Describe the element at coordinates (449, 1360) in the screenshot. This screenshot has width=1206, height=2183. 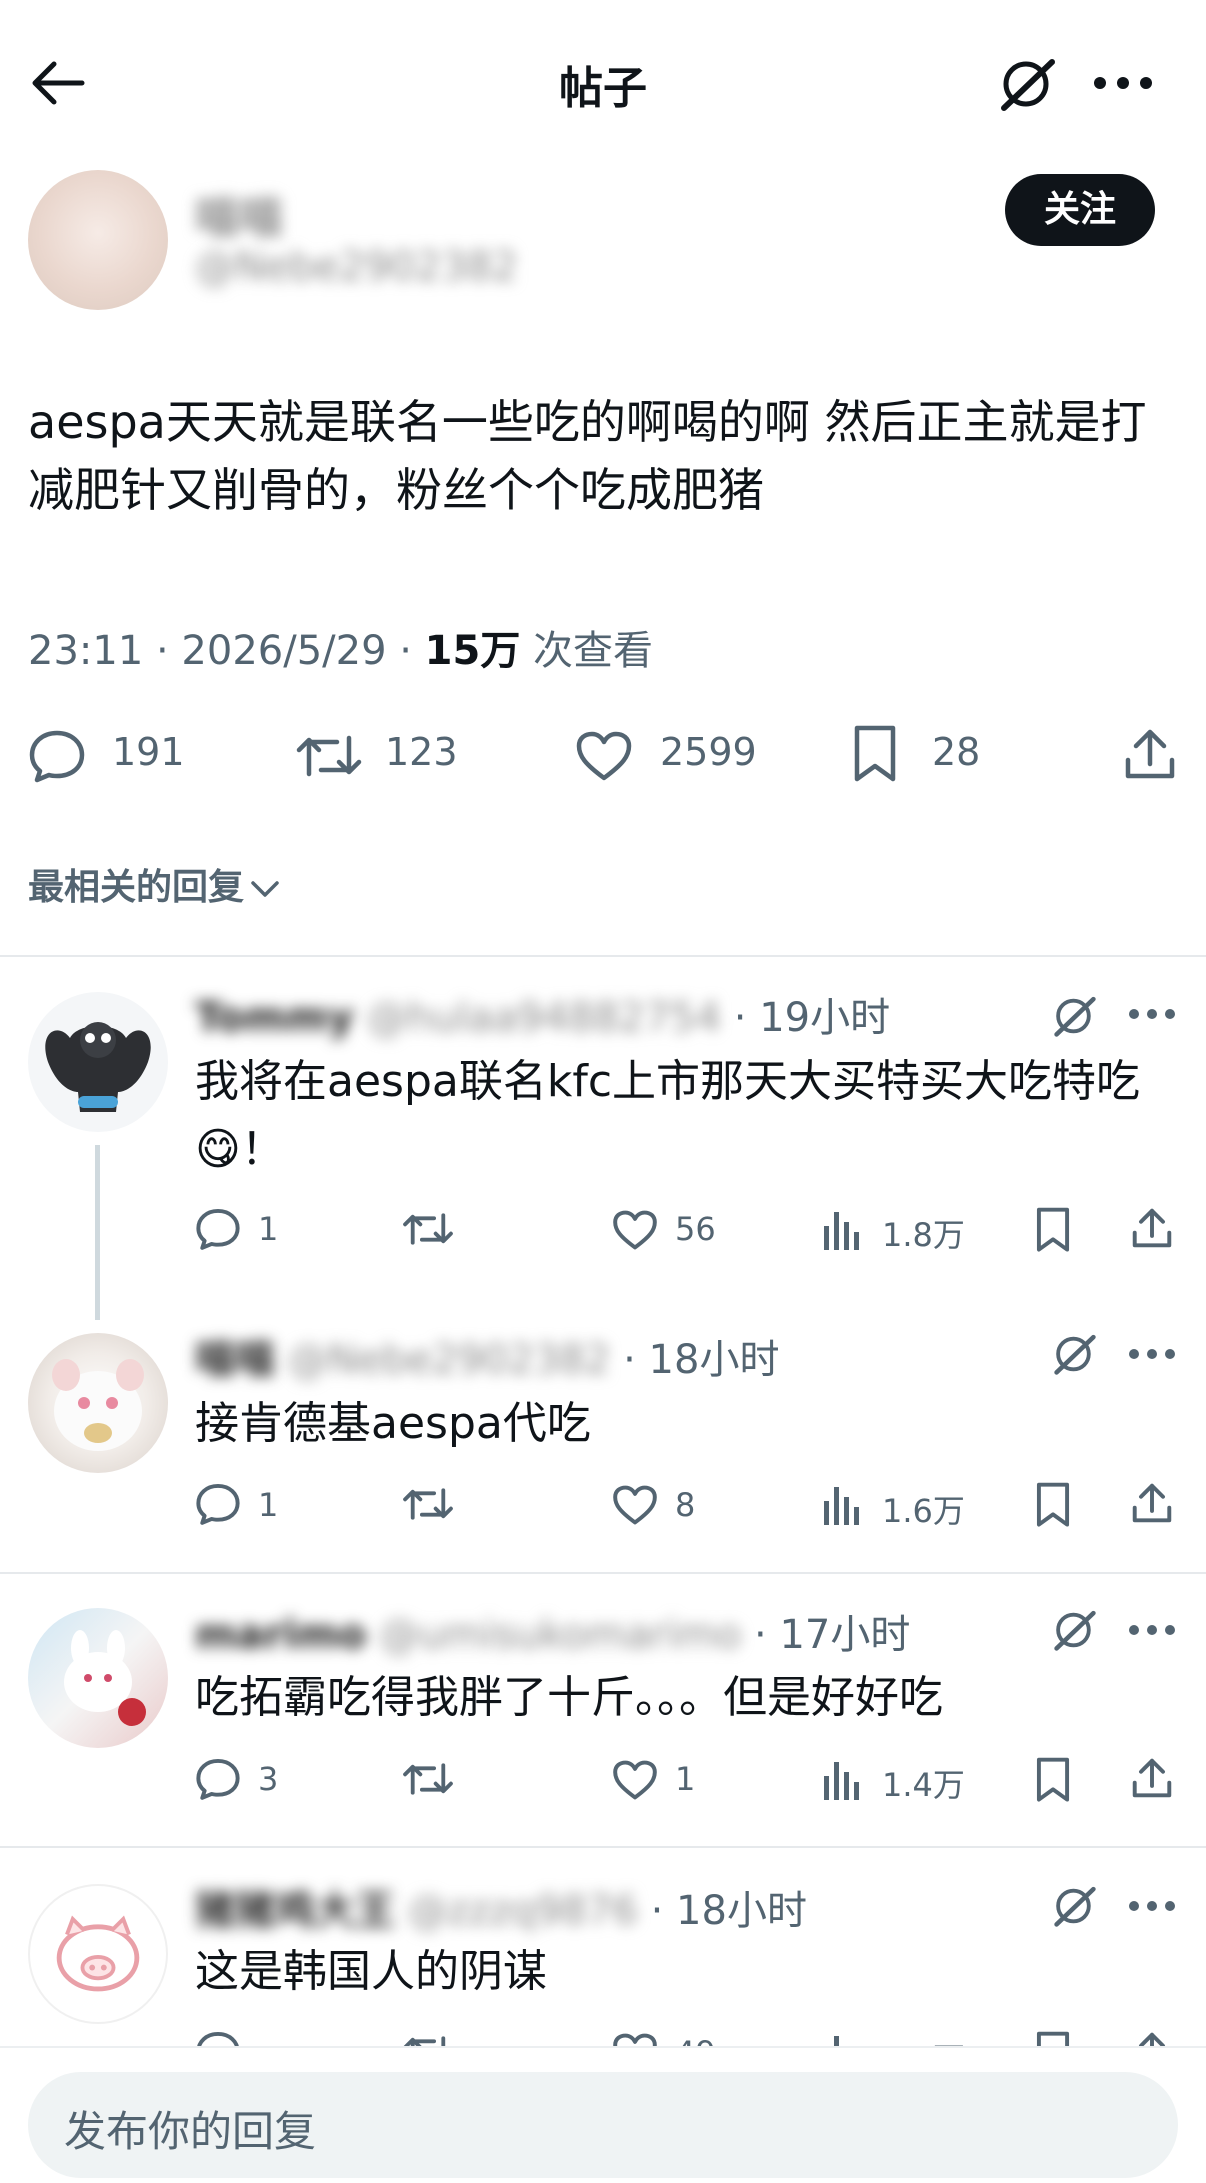
I see `reply-author-handle: @Nebe2902382` at that location.